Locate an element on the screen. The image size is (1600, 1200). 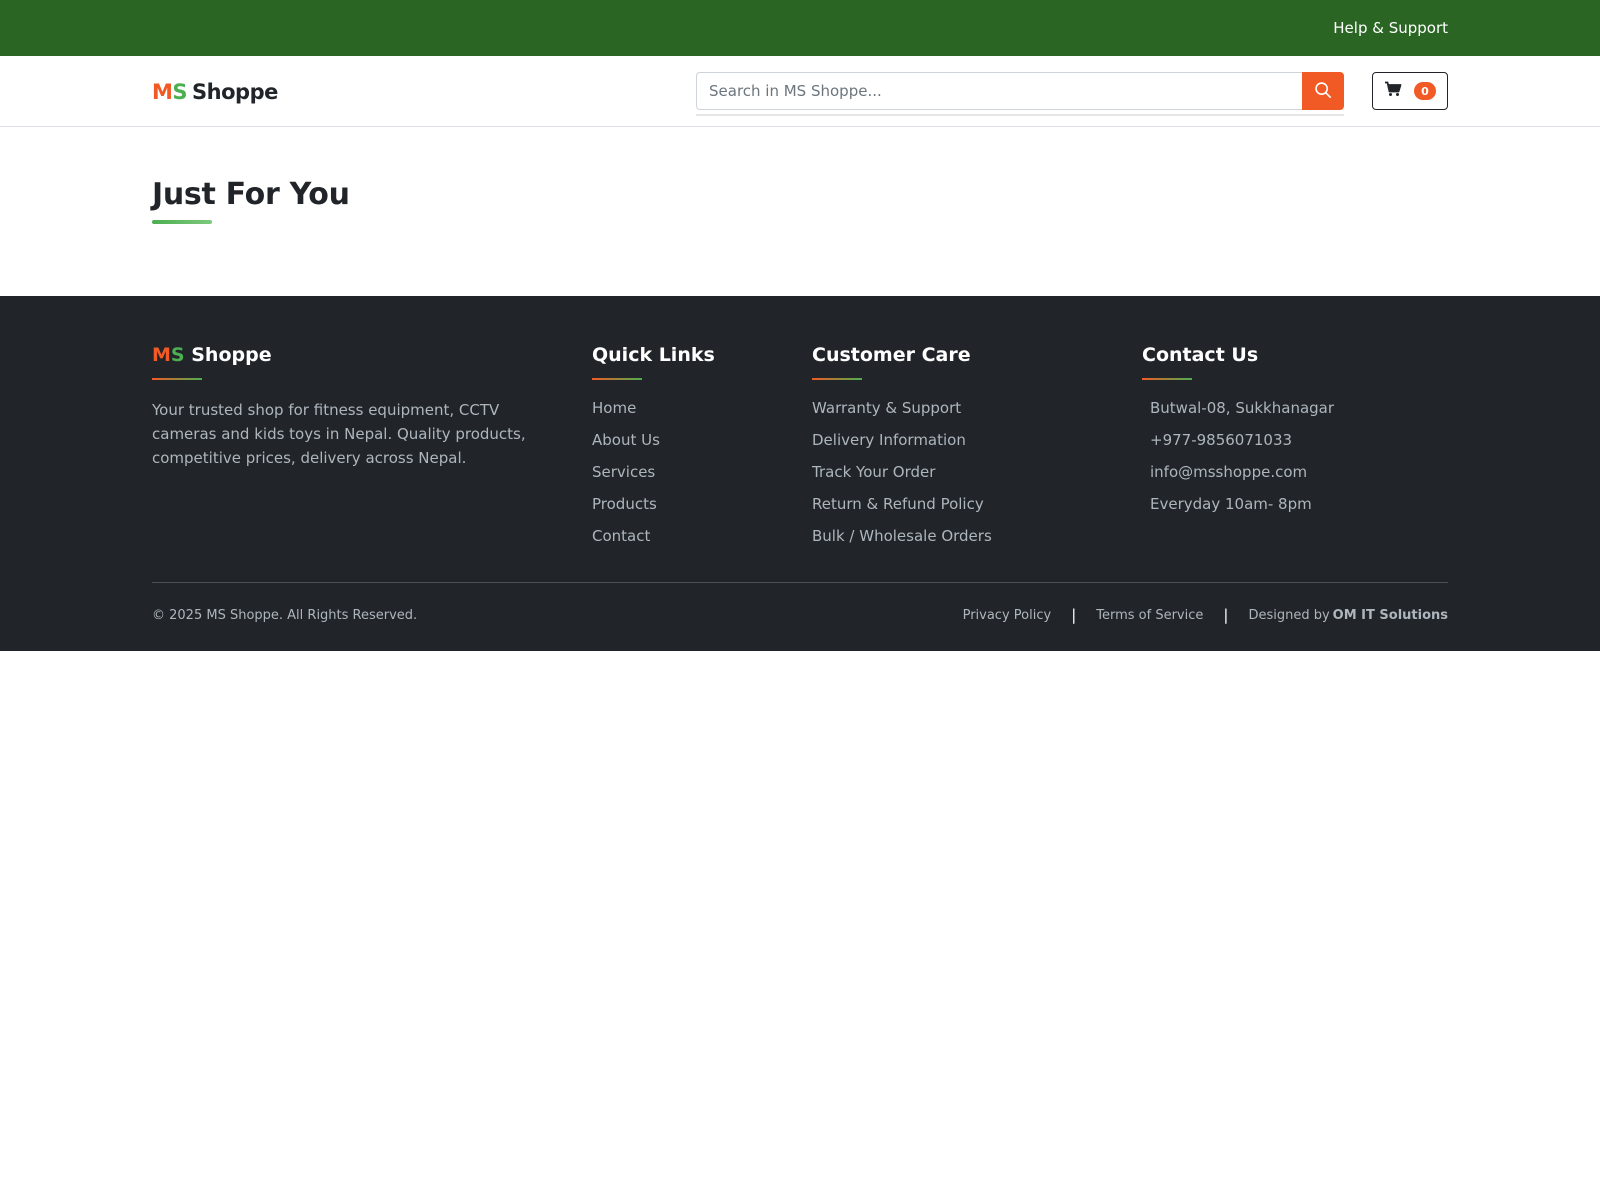
cart-count-badge: 0 is located at coordinates (1425, 91).